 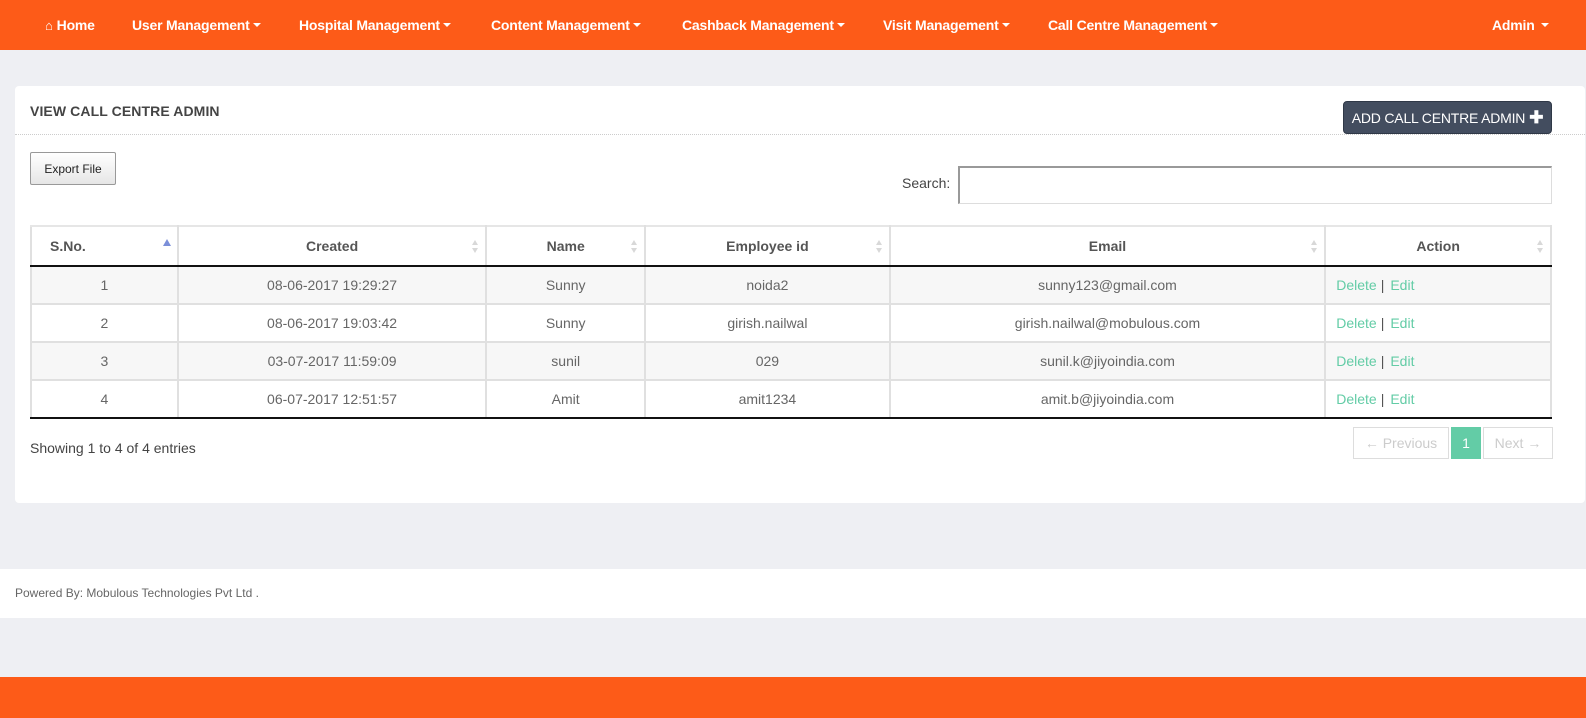 I want to click on header-label: S.No., so click(x=68, y=246).